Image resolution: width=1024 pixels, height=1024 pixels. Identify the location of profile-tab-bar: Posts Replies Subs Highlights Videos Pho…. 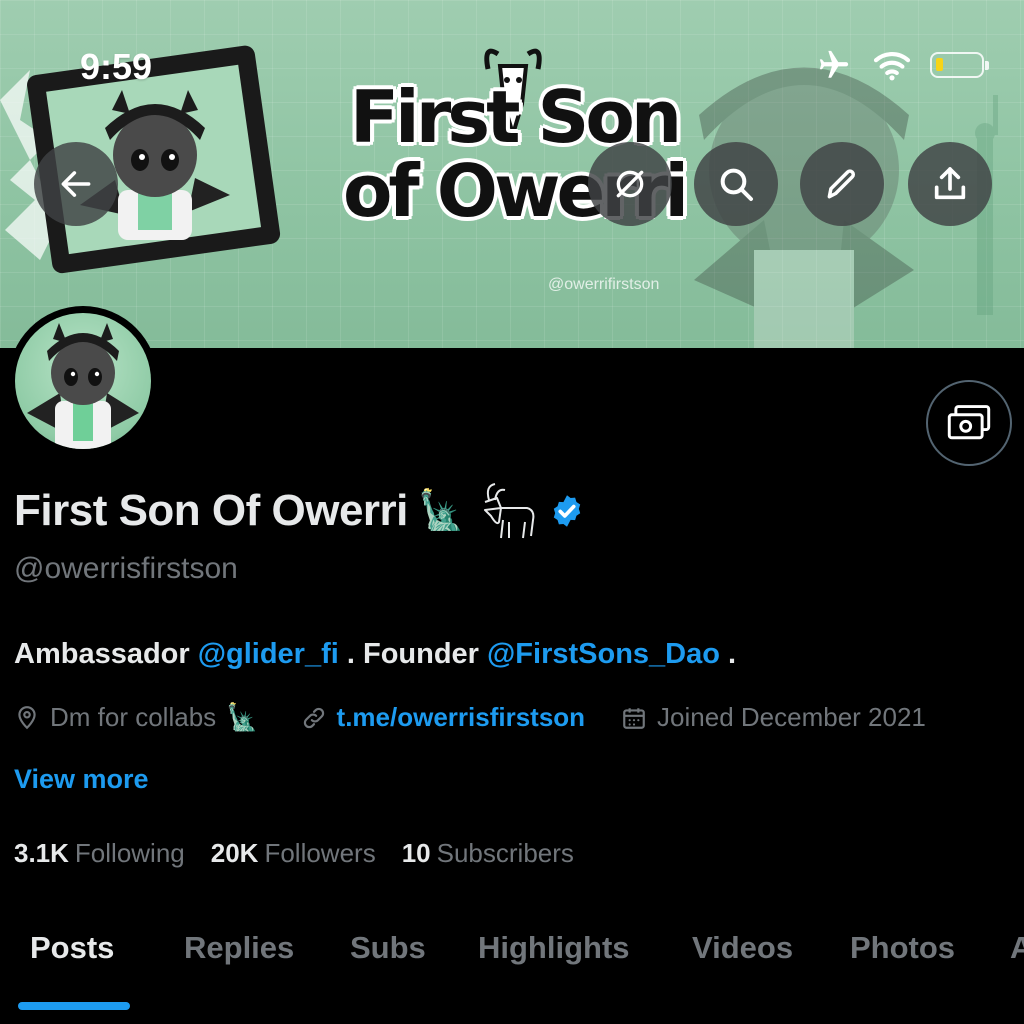
(512, 972).